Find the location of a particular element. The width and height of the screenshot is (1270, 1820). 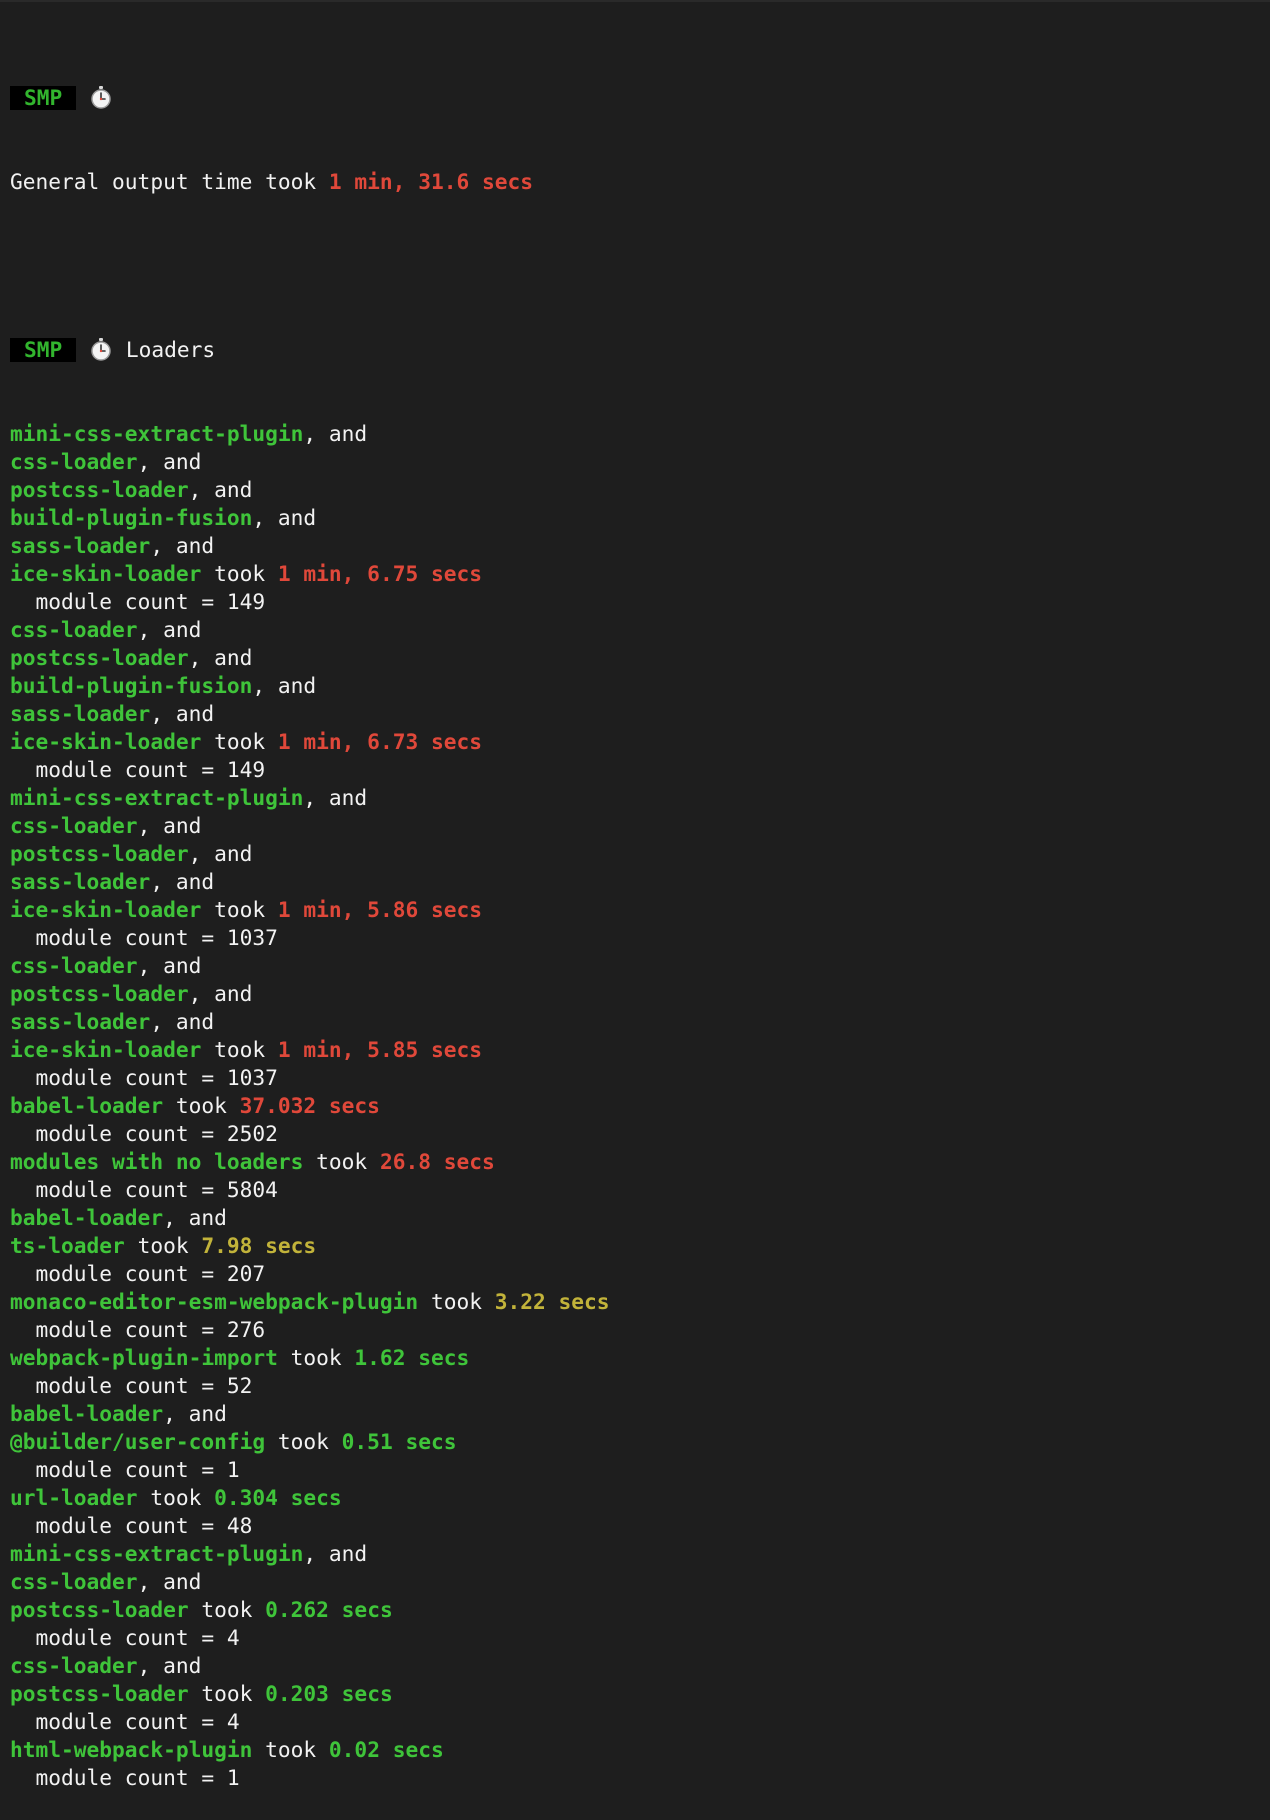

smp-badge: SMP is located at coordinates (43, 350).